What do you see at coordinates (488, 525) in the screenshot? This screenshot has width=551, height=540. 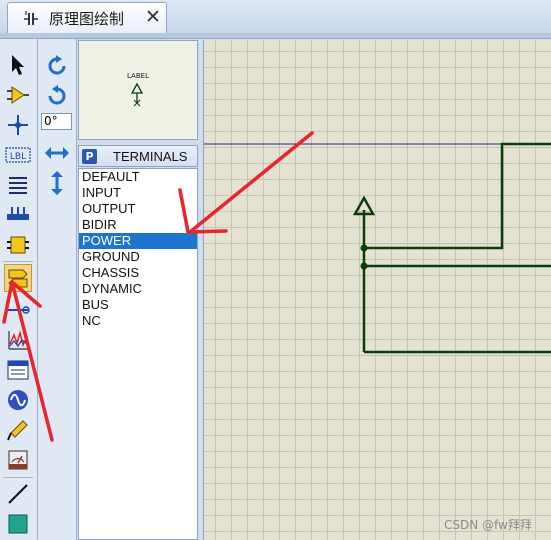 I see `watermark: CSDN @fw拜拜` at bounding box center [488, 525].